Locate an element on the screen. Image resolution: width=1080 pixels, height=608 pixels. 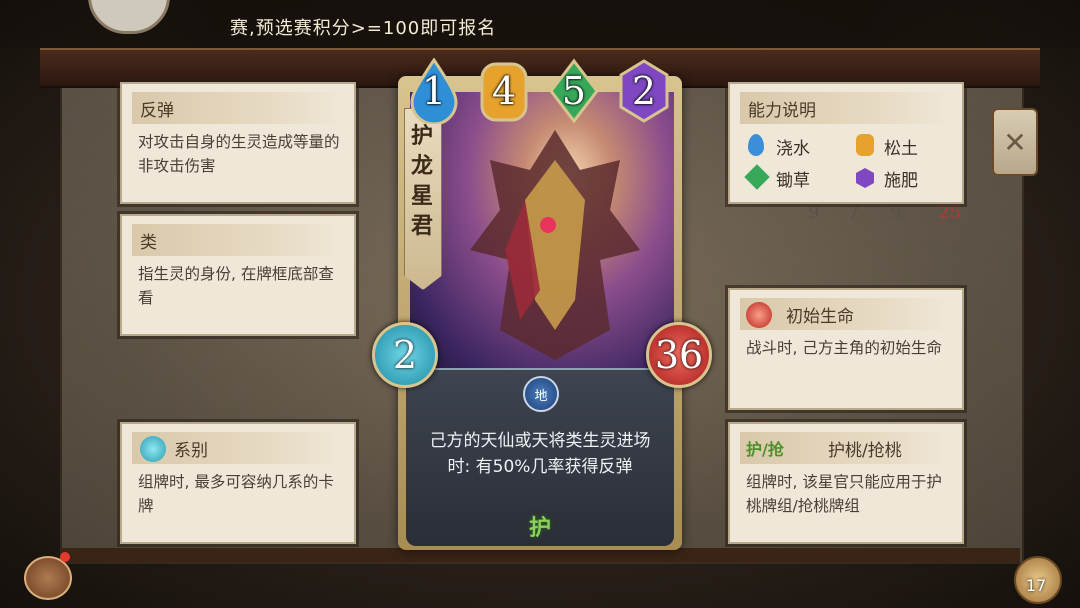
attack-stat: 2 is located at coordinates (405, 355).